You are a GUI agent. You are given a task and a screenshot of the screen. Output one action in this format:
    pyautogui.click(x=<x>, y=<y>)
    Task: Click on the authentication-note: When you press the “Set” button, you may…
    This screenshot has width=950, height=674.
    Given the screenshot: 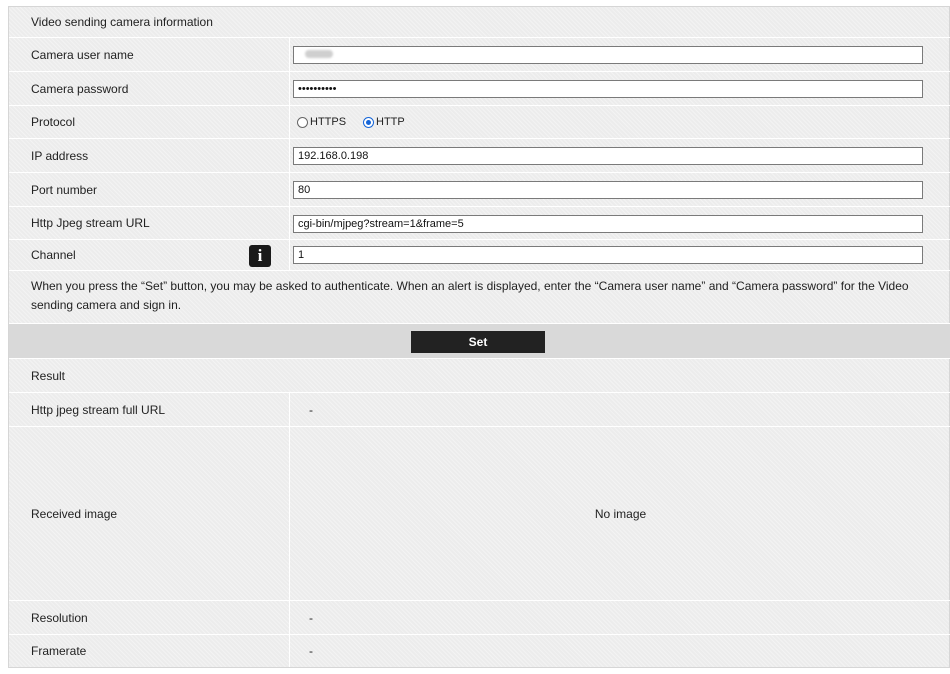 What is the action you would take?
    pyautogui.click(x=470, y=295)
    